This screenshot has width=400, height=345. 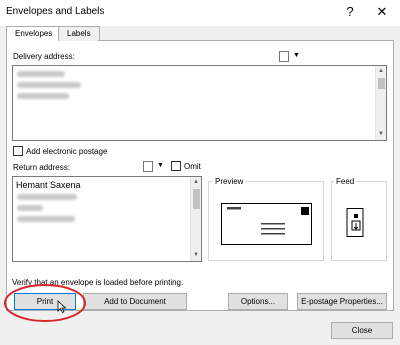 I want to click on cursor-shape, so click(x=62, y=307).